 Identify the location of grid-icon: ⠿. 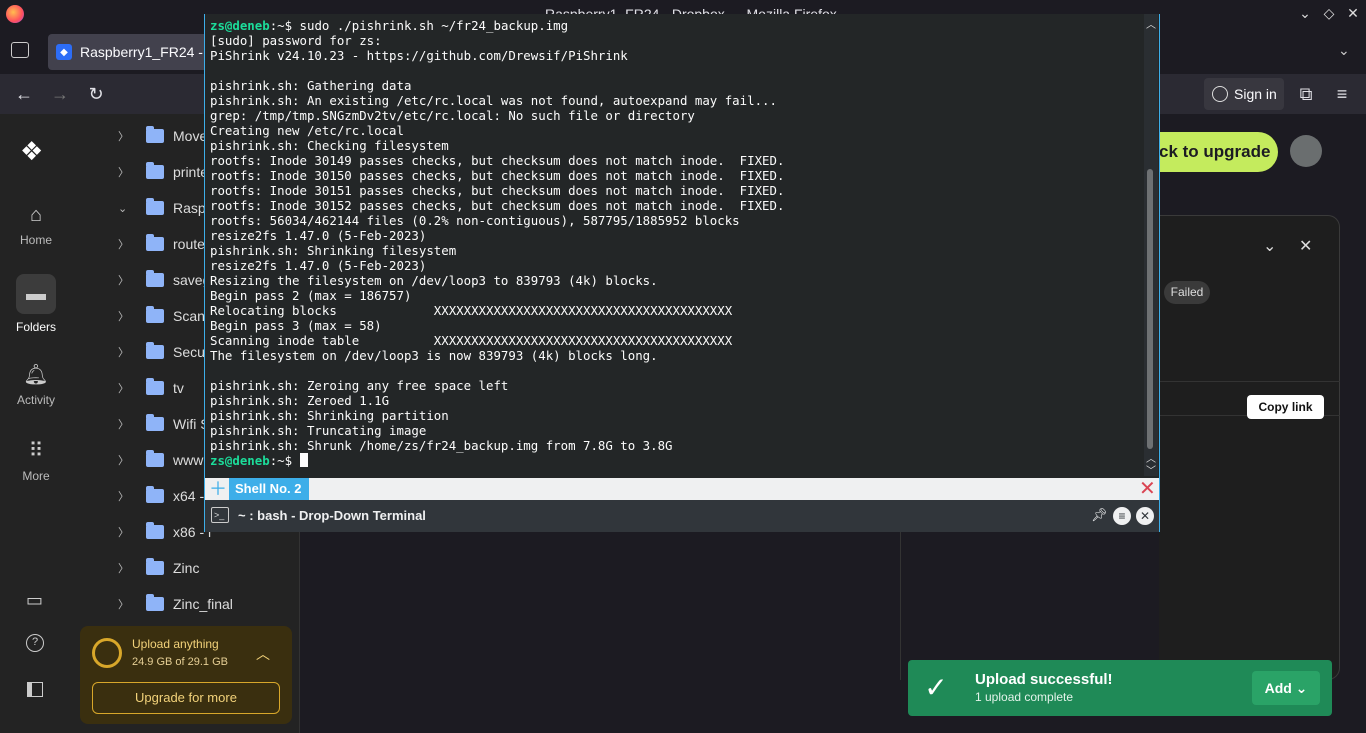
(36, 451).